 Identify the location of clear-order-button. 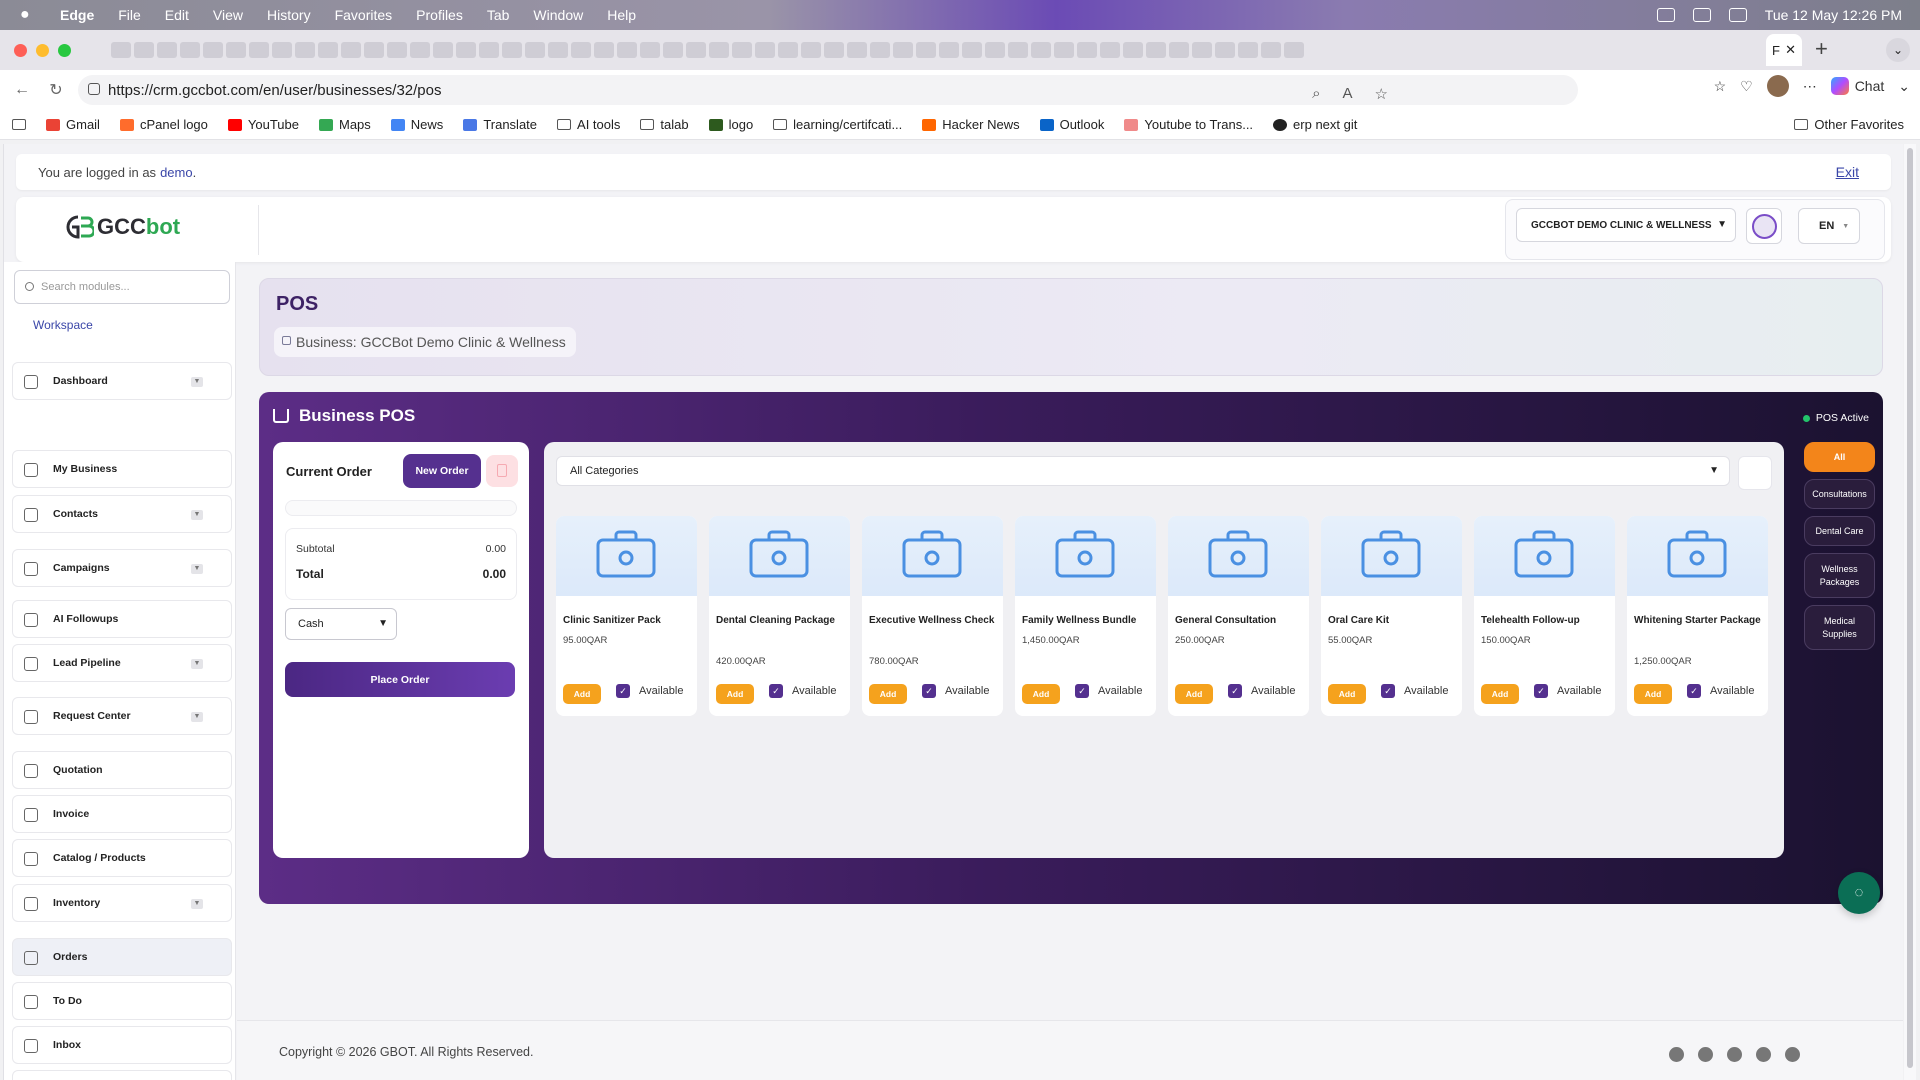
(502, 471).